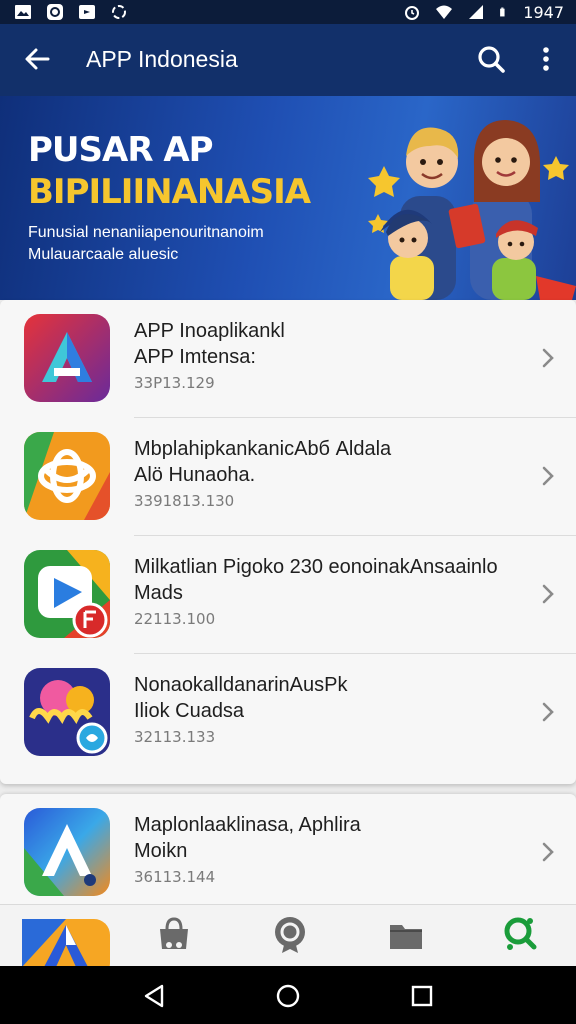 The image size is (576, 1024). What do you see at coordinates (121, 150) in the screenshot?
I see `banner-title-line1: PUSAR AP` at bounding box center [121, 150].